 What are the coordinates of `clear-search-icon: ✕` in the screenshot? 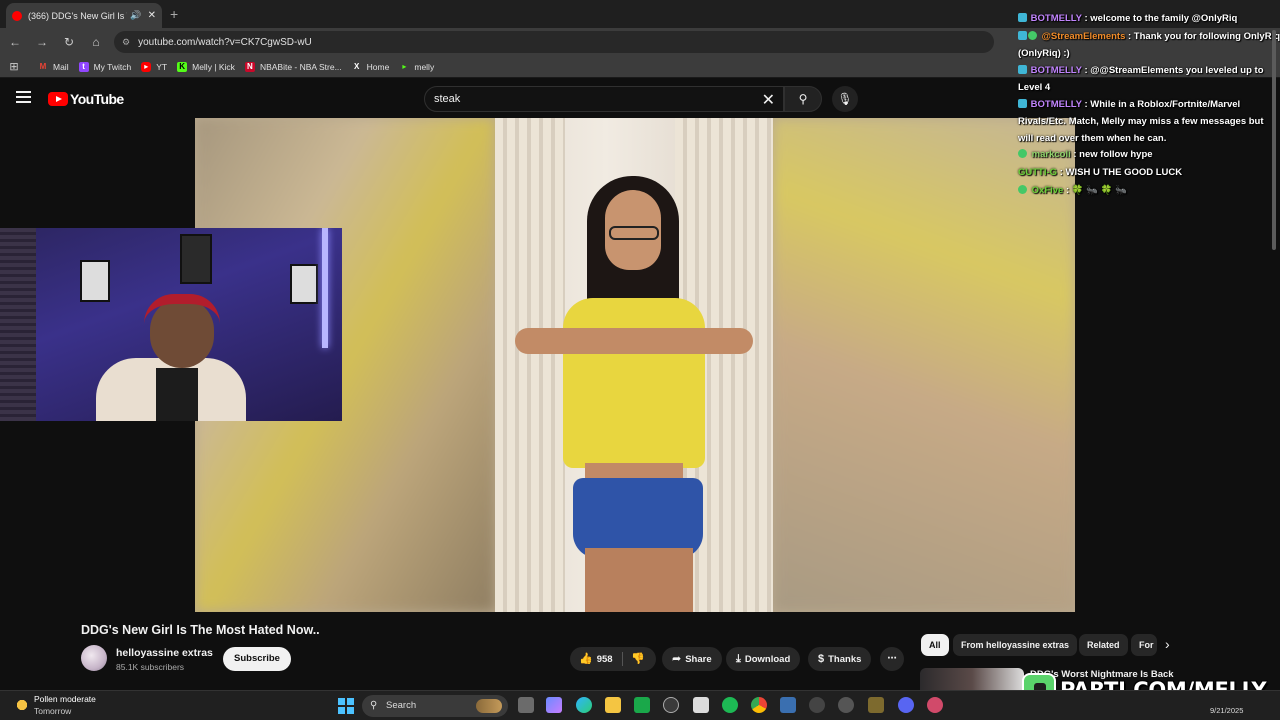 It's located at (768, 100).